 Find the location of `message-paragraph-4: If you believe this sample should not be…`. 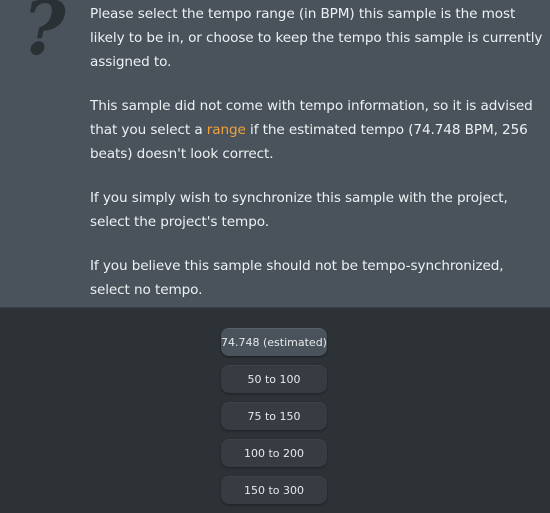

message-paragraph-4: If you believe this sample should not be… is located at coordinates (297, 278).